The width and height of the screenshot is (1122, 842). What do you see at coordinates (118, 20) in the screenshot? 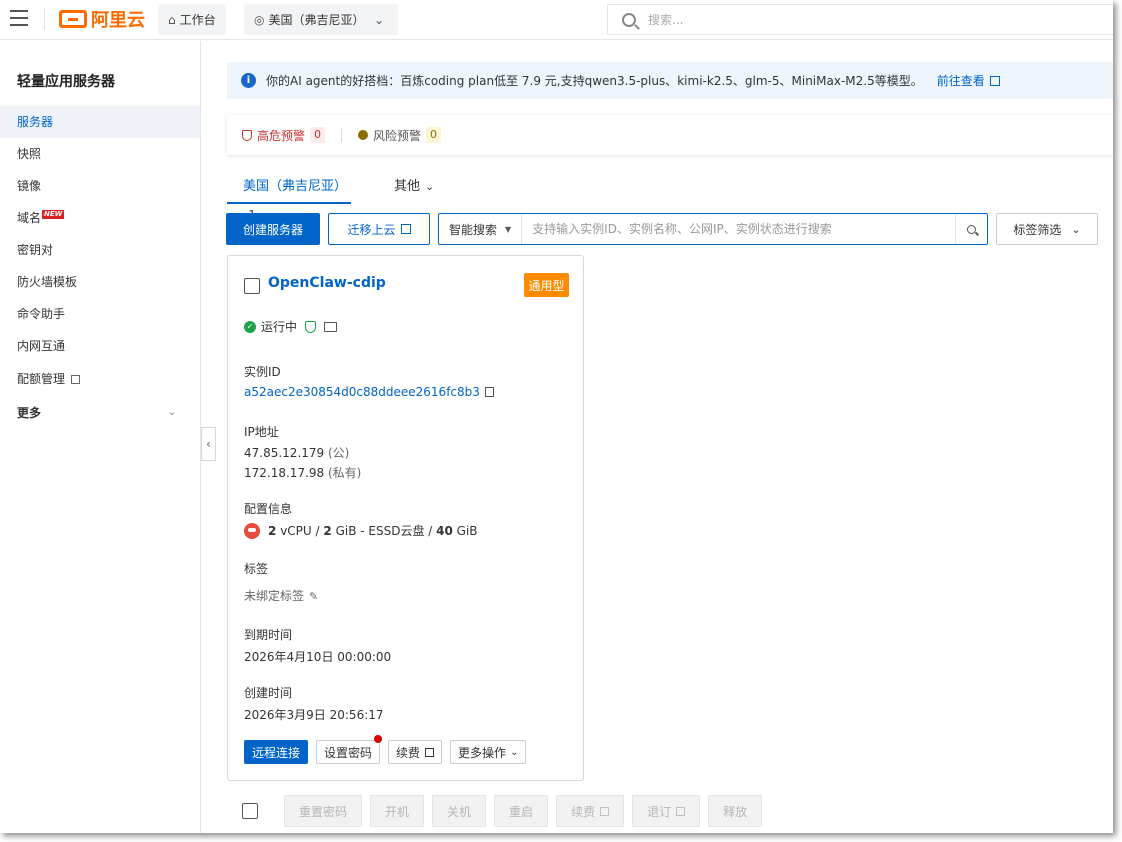
I see `brand-name: 阿里云` at bounding box center [118, 20].